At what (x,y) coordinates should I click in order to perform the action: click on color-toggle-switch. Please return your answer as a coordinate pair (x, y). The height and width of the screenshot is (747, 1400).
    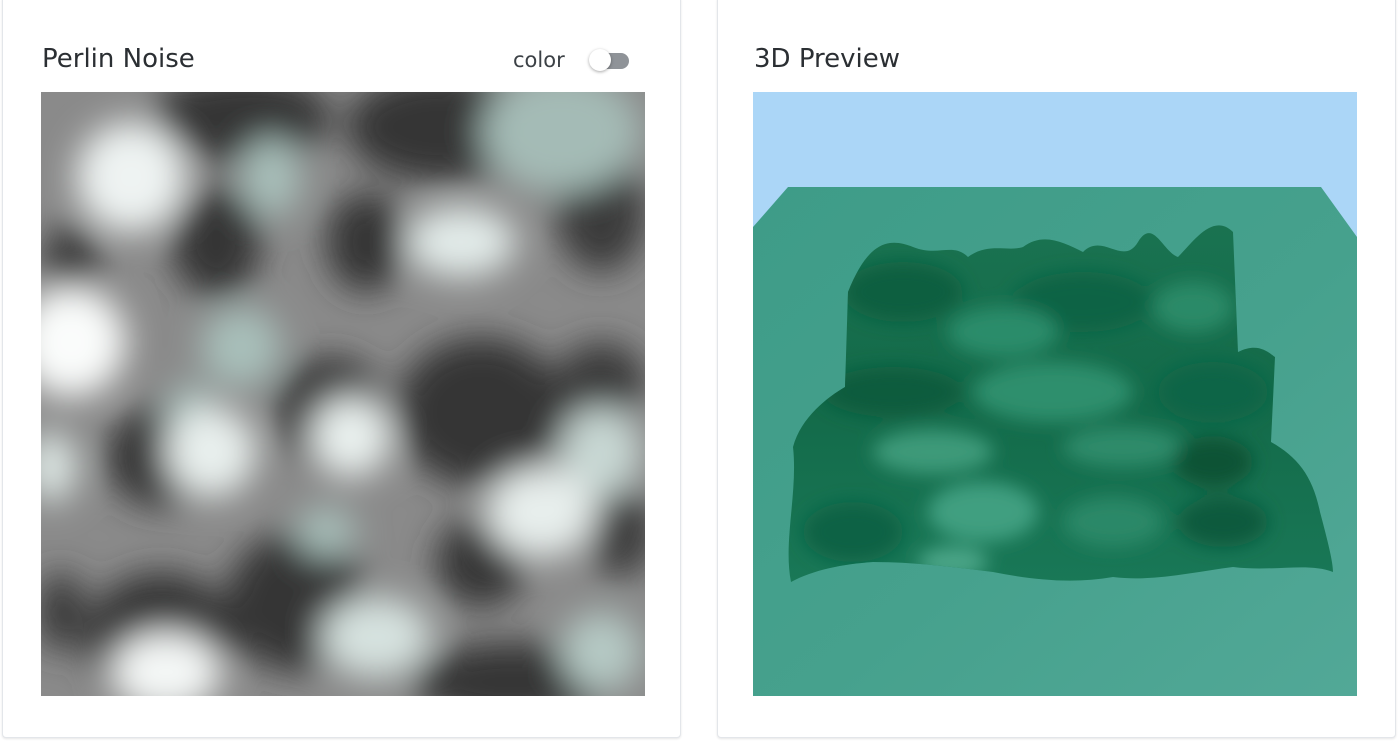
    Looking at the image, I should click on (609, 60).